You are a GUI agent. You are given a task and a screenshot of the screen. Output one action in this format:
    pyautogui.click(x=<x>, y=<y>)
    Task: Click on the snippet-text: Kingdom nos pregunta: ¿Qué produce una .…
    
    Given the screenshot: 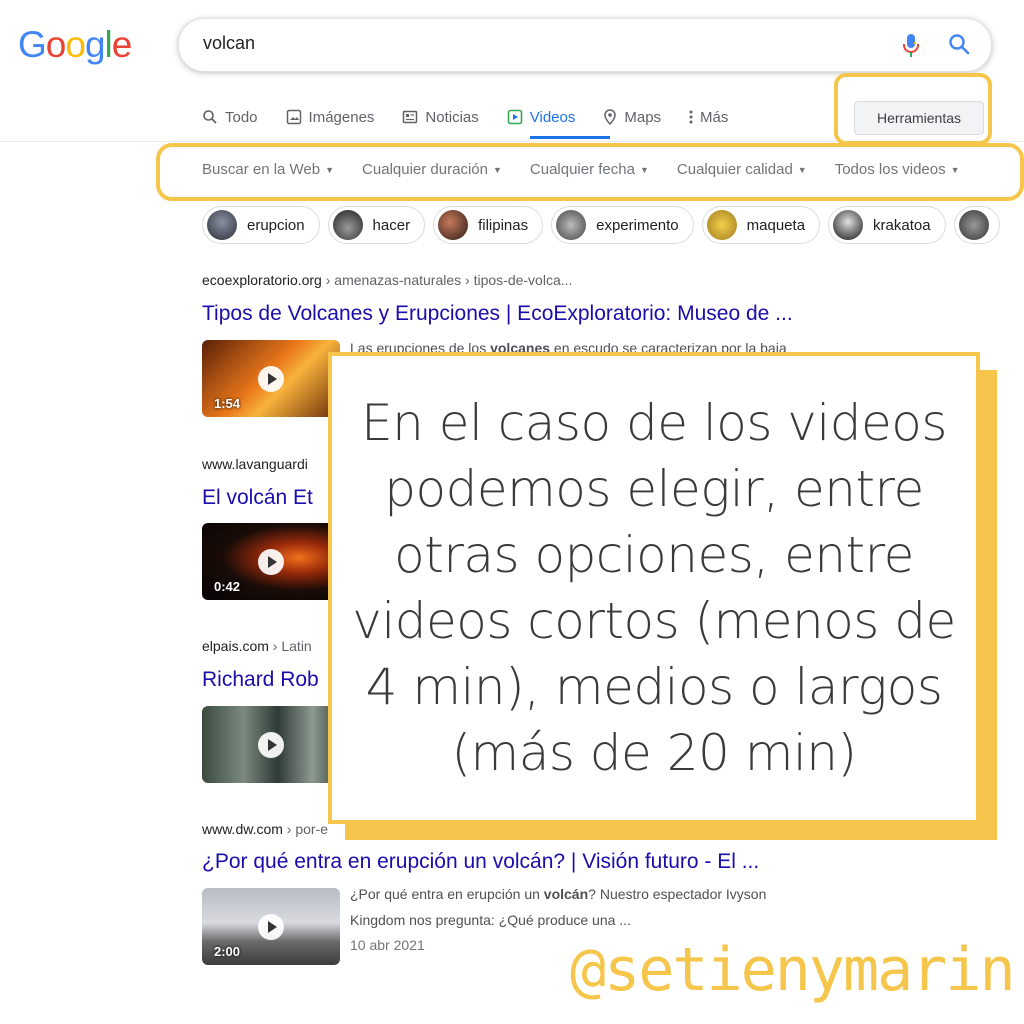 What is the action you would take?
    pyautogui.click(x=490, y=920)
    